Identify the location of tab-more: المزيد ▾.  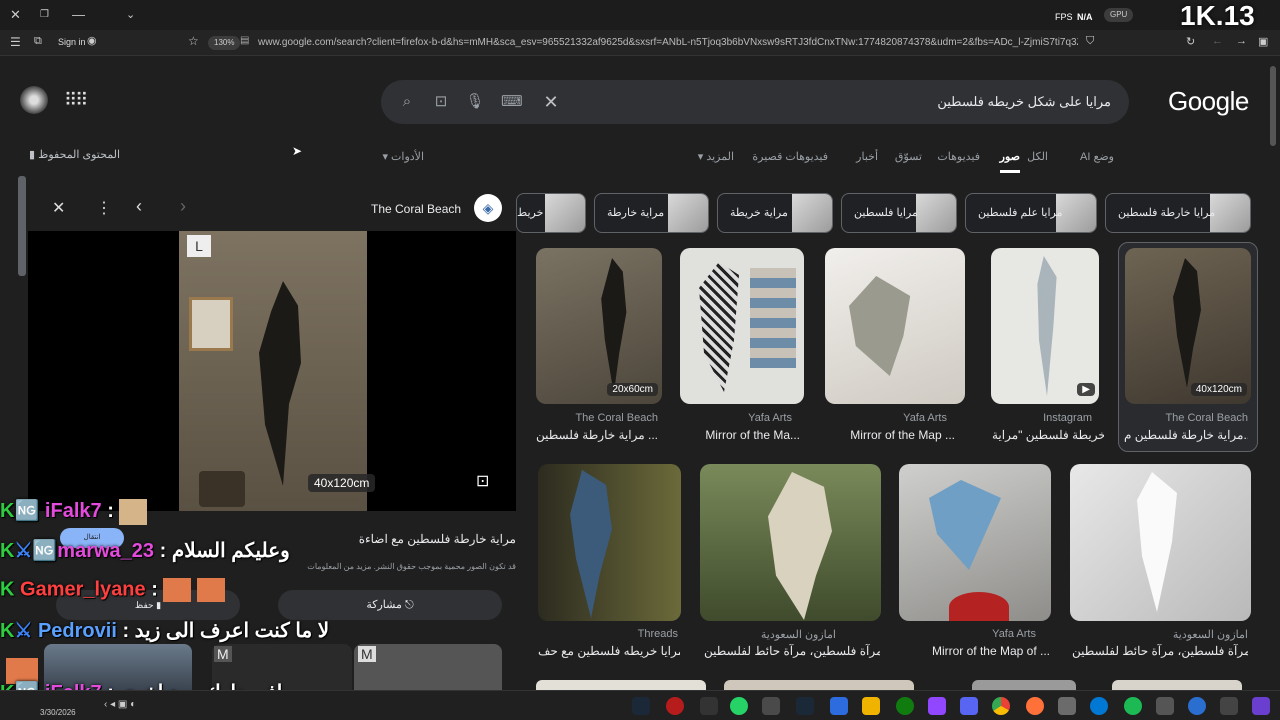
(716, 156).